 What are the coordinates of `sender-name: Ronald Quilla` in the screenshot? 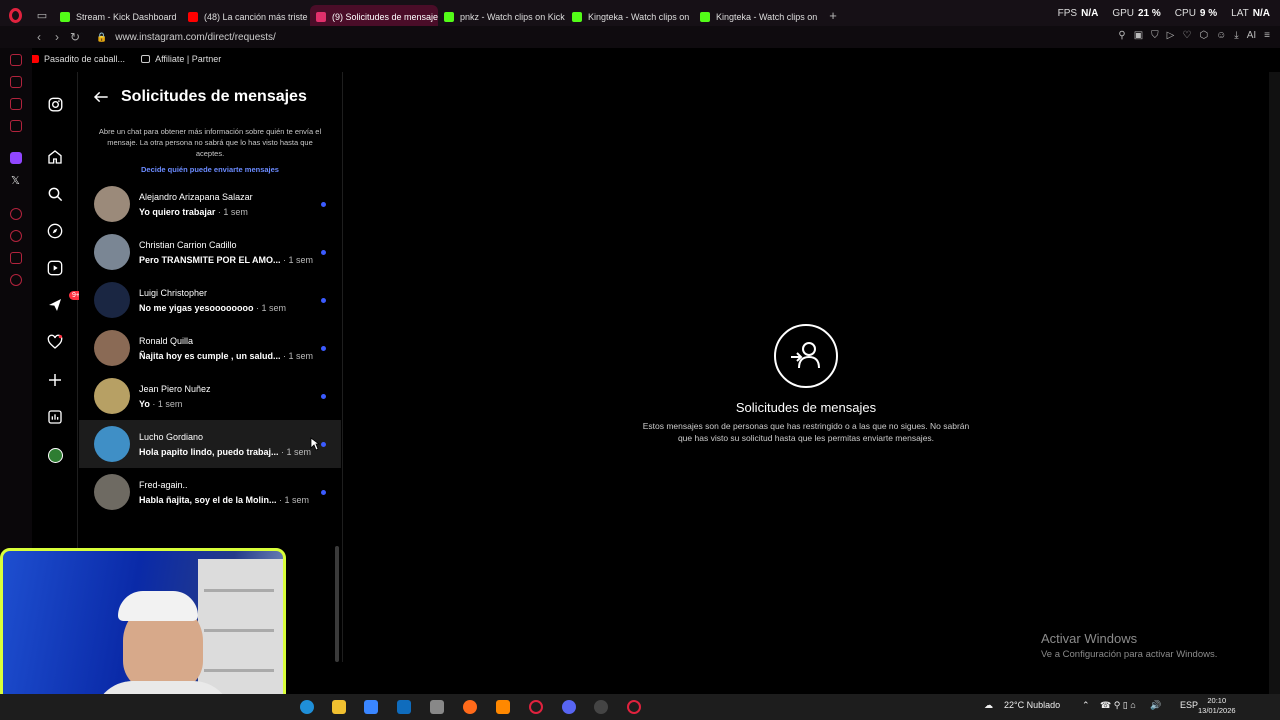 It's located at (166, 341).